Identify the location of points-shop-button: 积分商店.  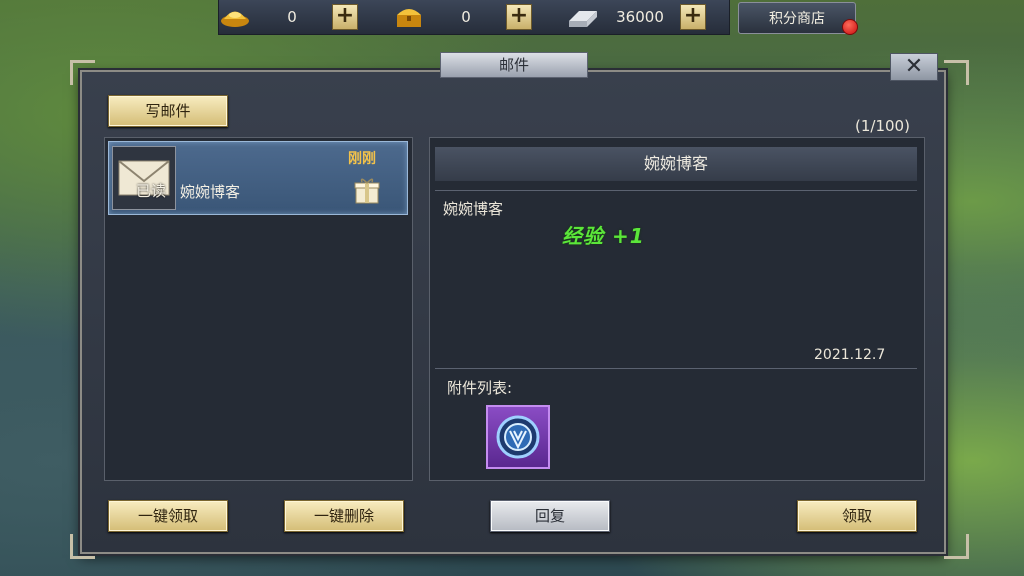
(797, 18).